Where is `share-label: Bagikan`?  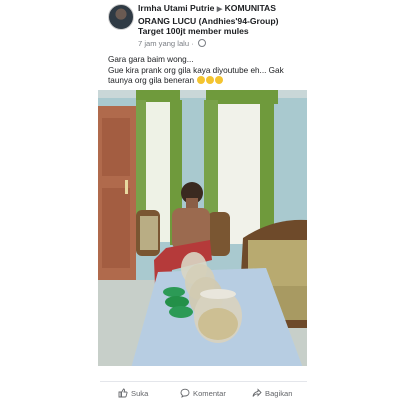
share-label: Bagikan is located at coordinates (279, 393).